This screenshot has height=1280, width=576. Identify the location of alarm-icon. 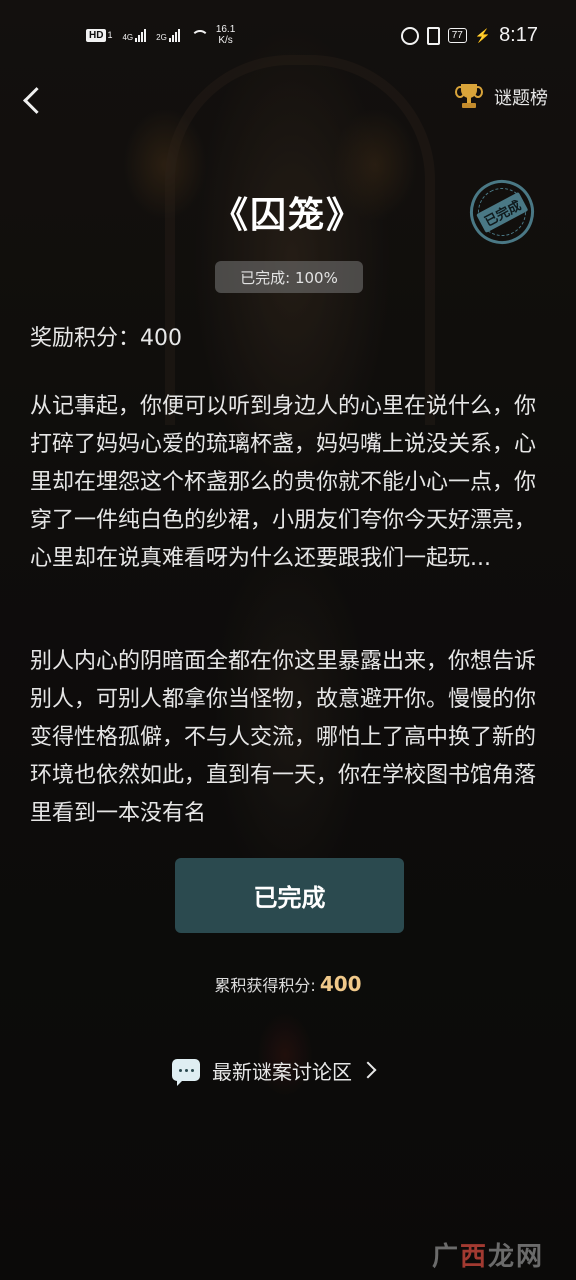
(409, 35).